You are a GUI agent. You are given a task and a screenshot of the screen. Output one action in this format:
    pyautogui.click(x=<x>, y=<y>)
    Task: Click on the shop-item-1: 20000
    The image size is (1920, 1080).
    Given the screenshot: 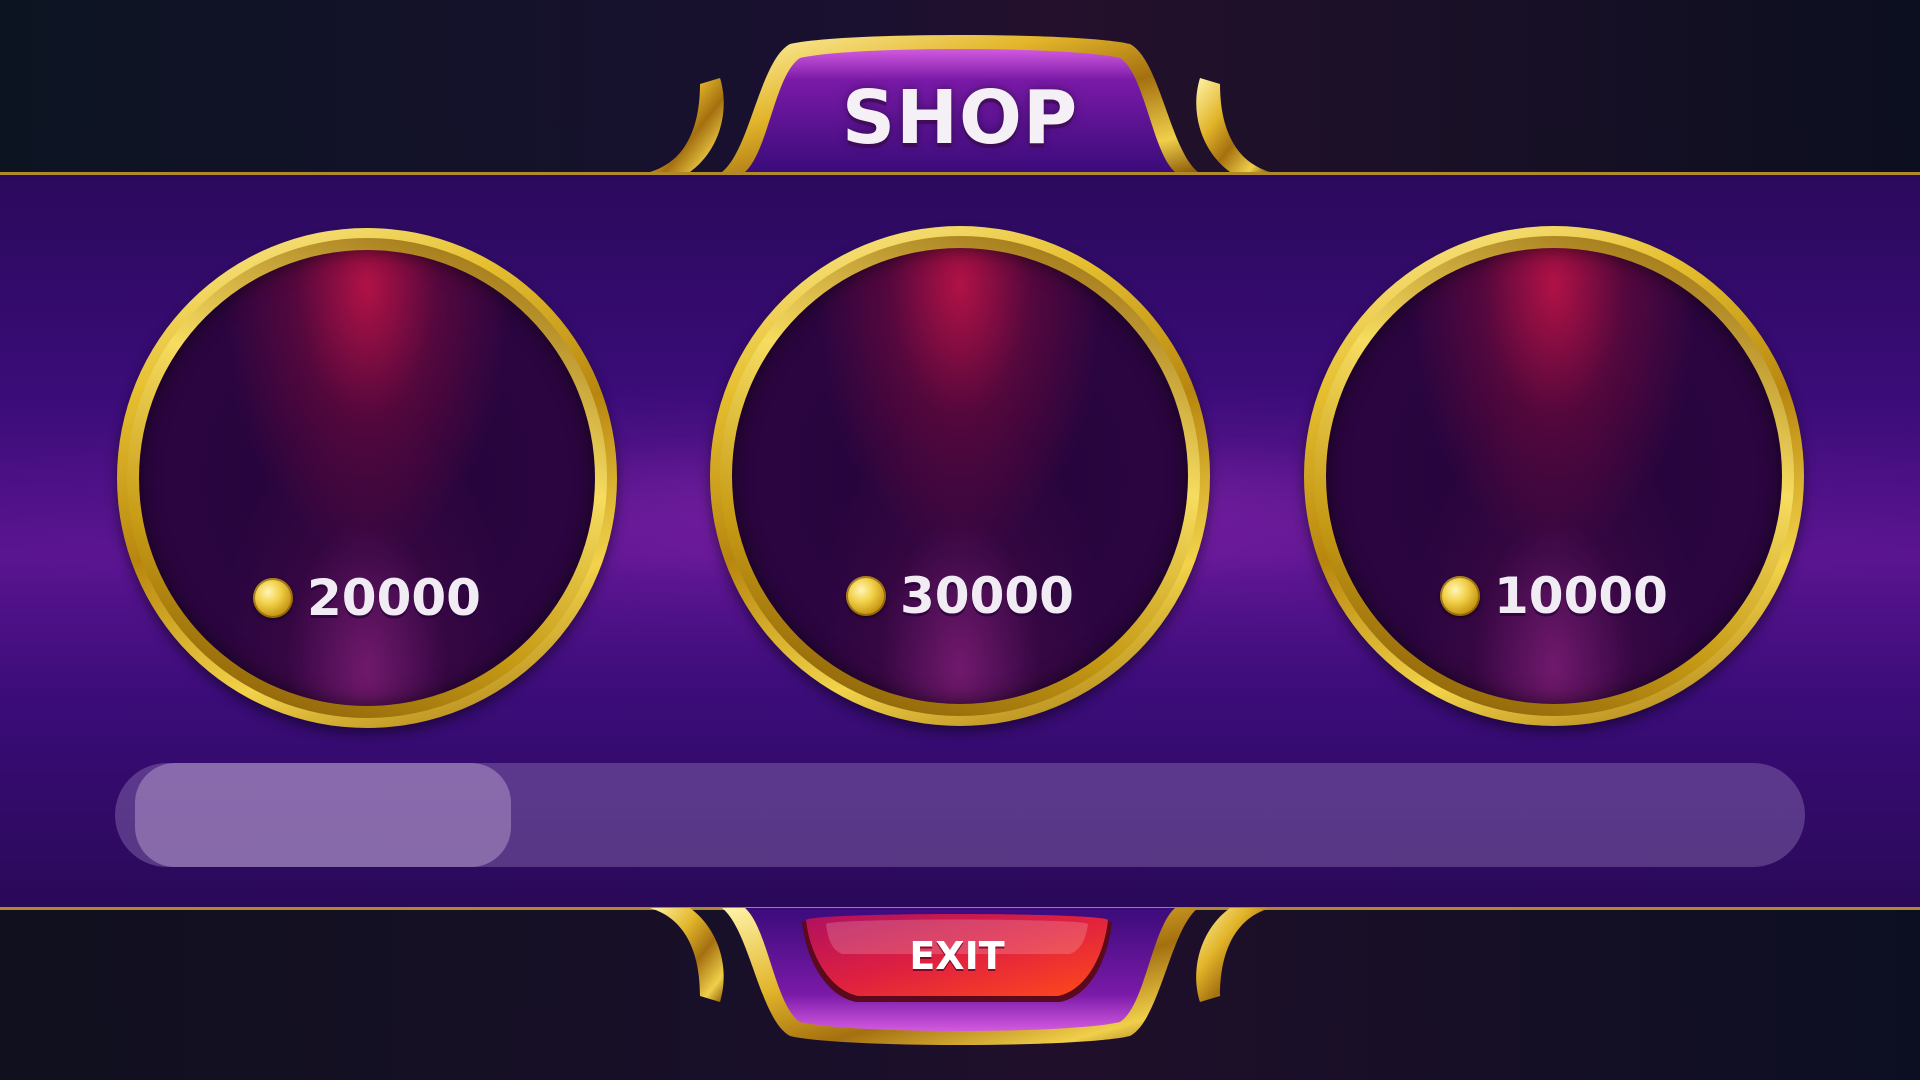 What is the action you would take?
    pyautogui.click(x=367, y=478)
    